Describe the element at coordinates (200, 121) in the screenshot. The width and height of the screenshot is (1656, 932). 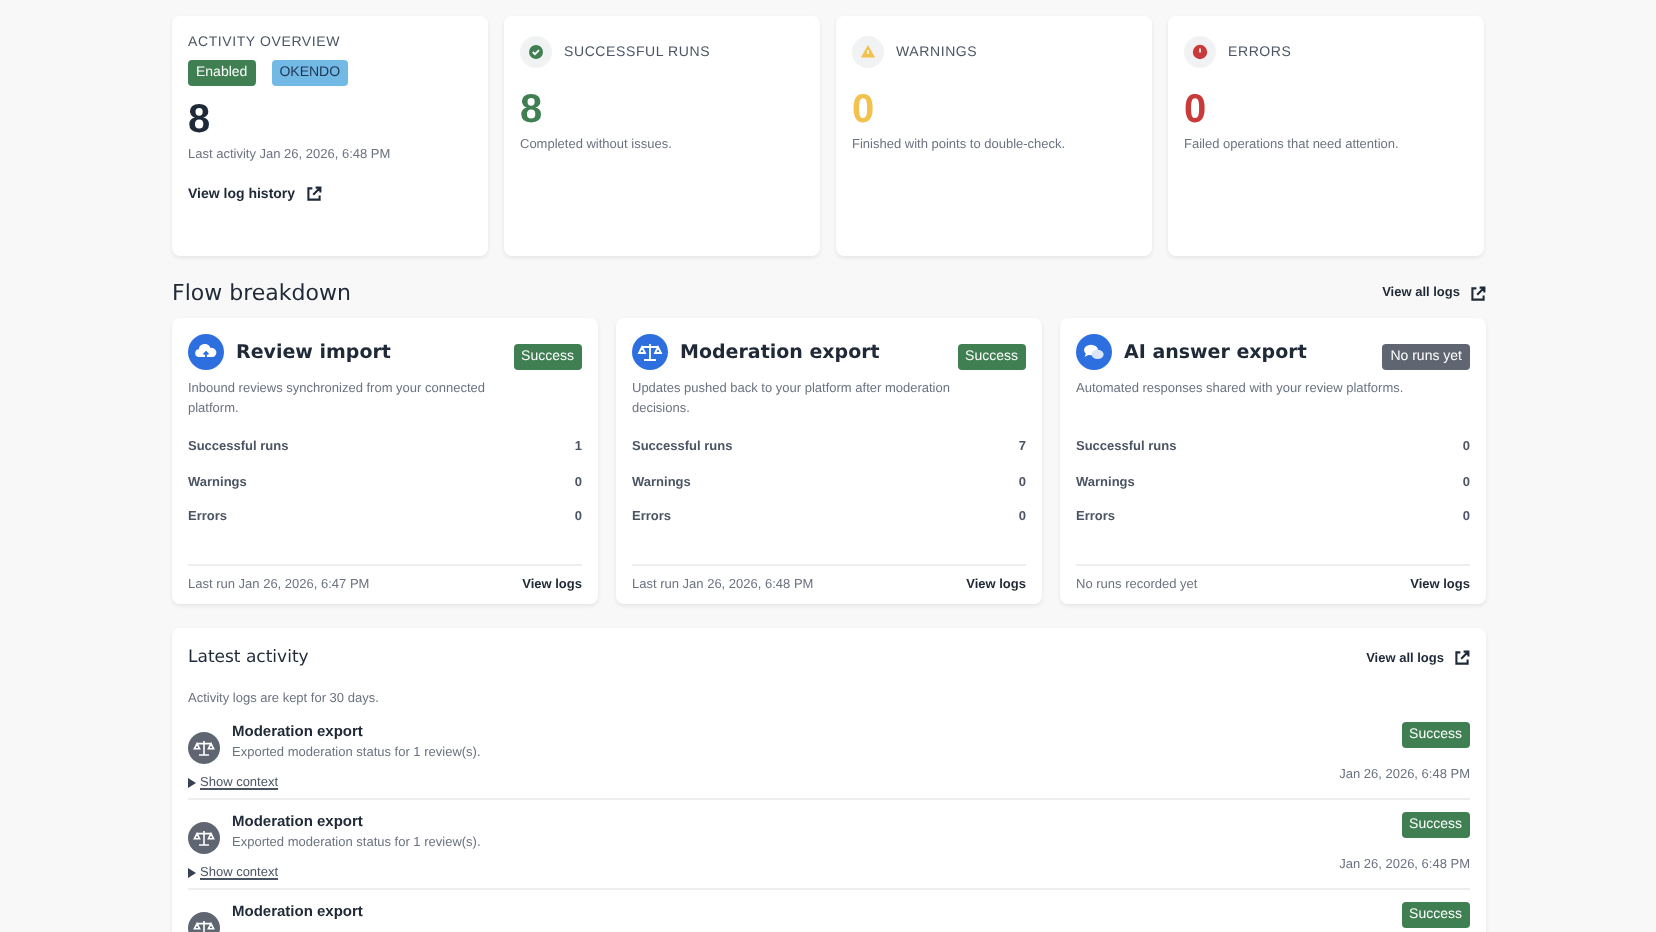
I see `run-count: 8` at that location.